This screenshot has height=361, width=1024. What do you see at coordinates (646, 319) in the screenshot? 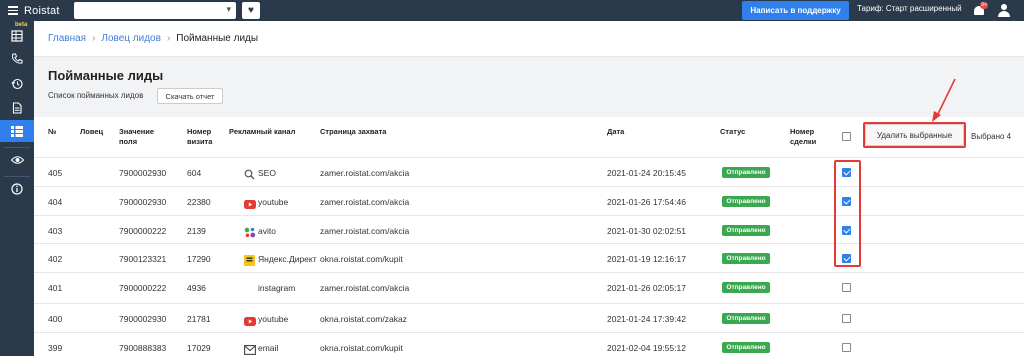
I see `lead-date: 2021-01-24 17:39:42` at bounding box center [646, 319].